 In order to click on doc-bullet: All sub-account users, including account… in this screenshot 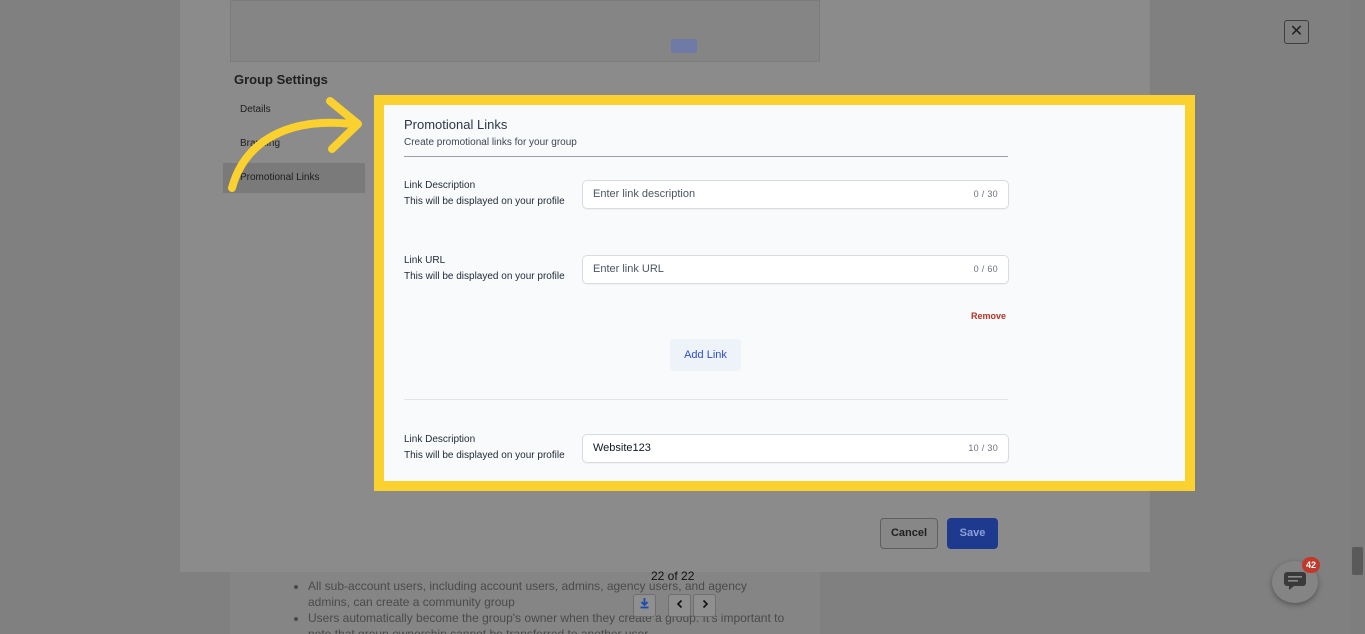, I will do `click(549, 594)`.